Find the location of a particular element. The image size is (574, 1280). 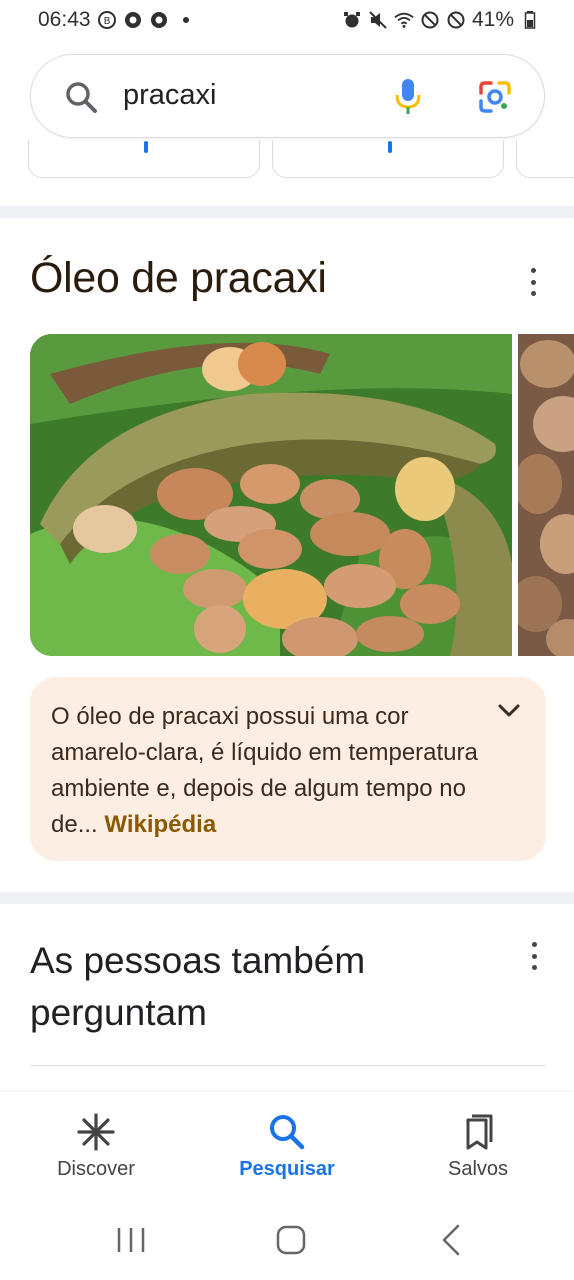

bottom-navigation: Discover Pesquisar Salvos is located at coordinates (287, 1146).